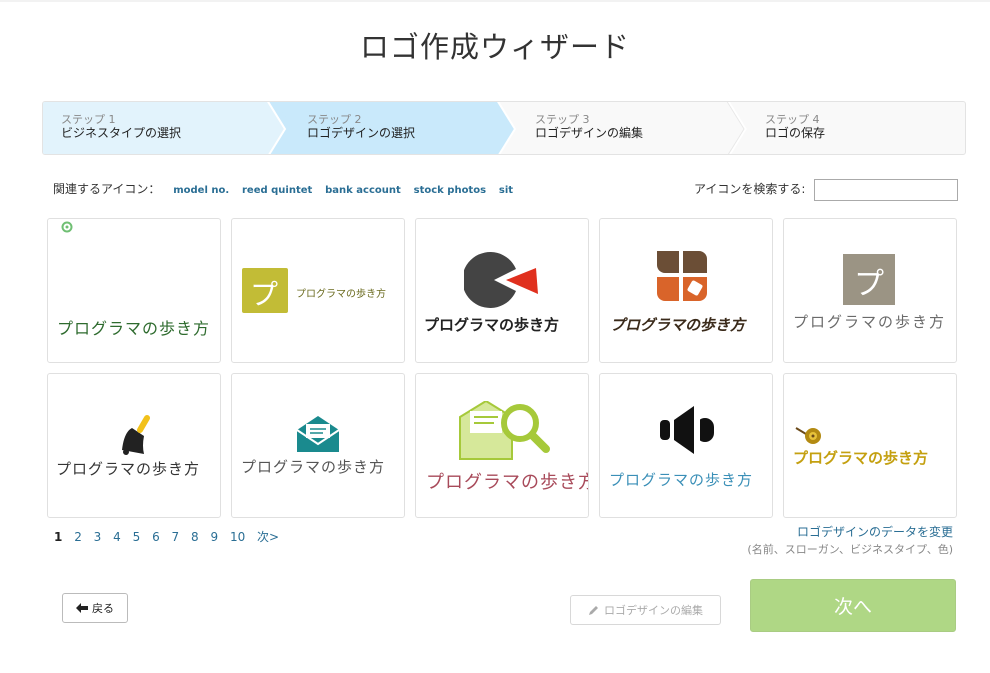 The image size is (990, 673). Describe the element at coordinates (589, 133) in the screenshot. I see `step-3-name: ロゴデザインの編集` at that location.